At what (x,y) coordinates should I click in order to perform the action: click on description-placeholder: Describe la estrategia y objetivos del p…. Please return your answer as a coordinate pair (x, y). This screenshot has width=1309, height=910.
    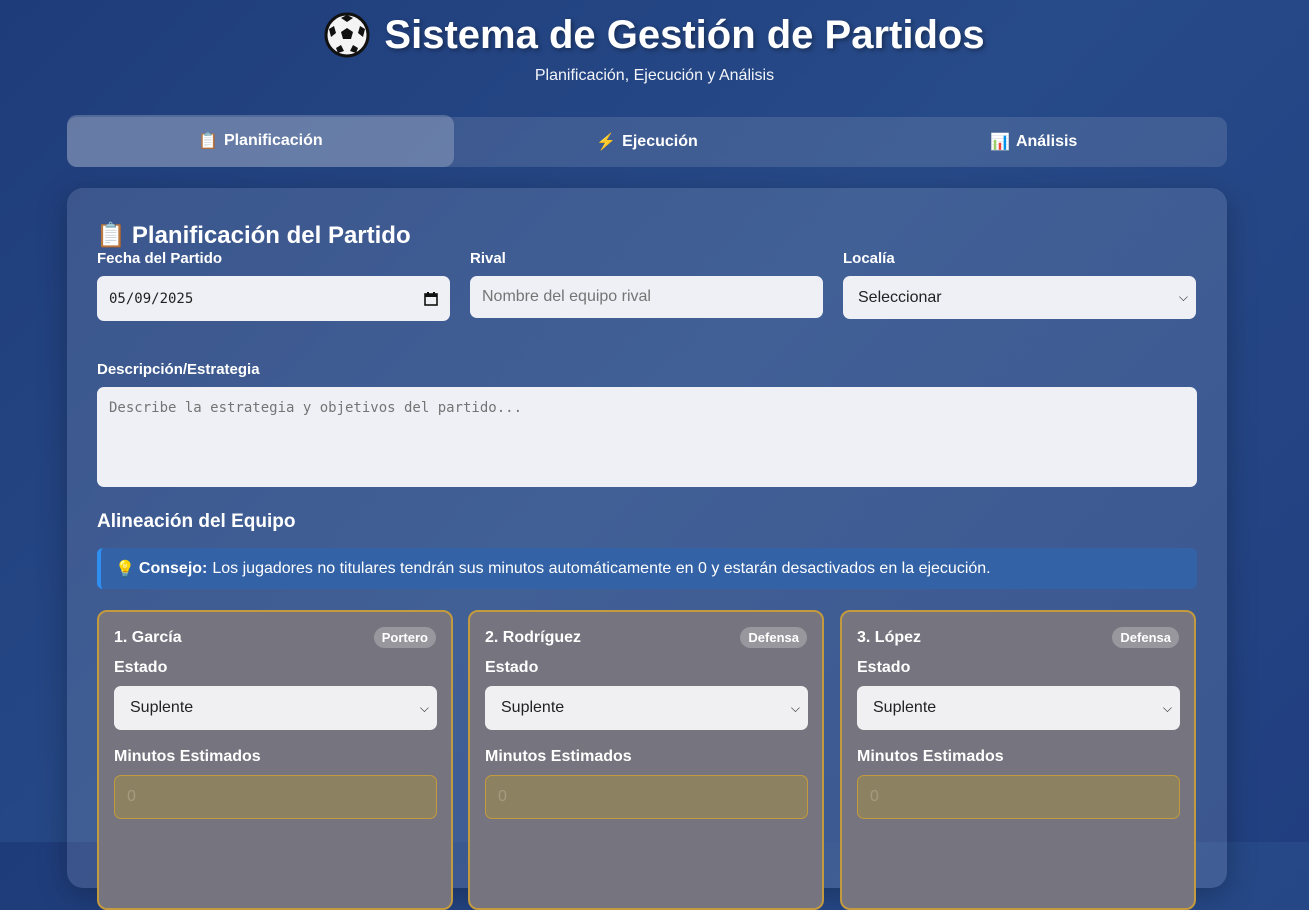
    Looking at the image, I should click on (316, 408).